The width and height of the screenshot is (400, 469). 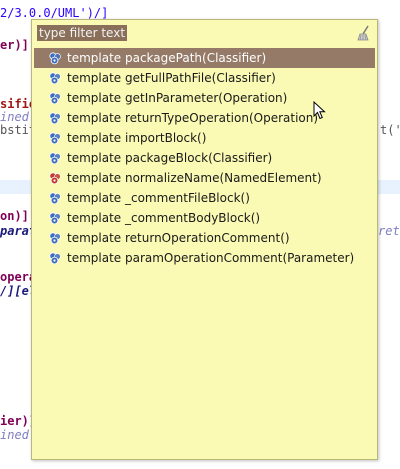 I want to click on proposal-item-label: template packageBlock(Classifier), so click(x=170, y=158).